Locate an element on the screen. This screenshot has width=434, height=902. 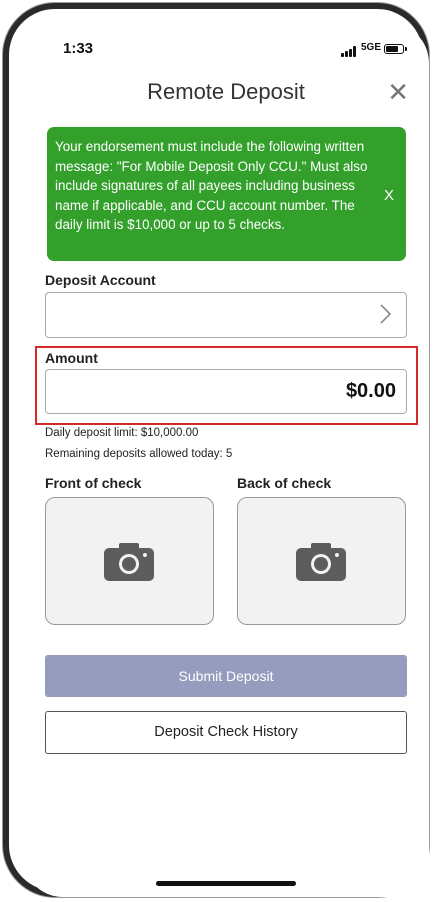
back-of-check-capture is located at coordinates (321, 561).